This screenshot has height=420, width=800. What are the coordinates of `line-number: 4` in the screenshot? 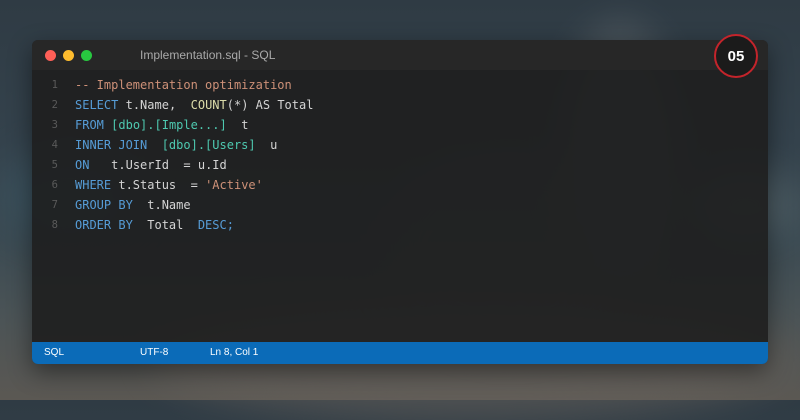 It's located at (54, 145).